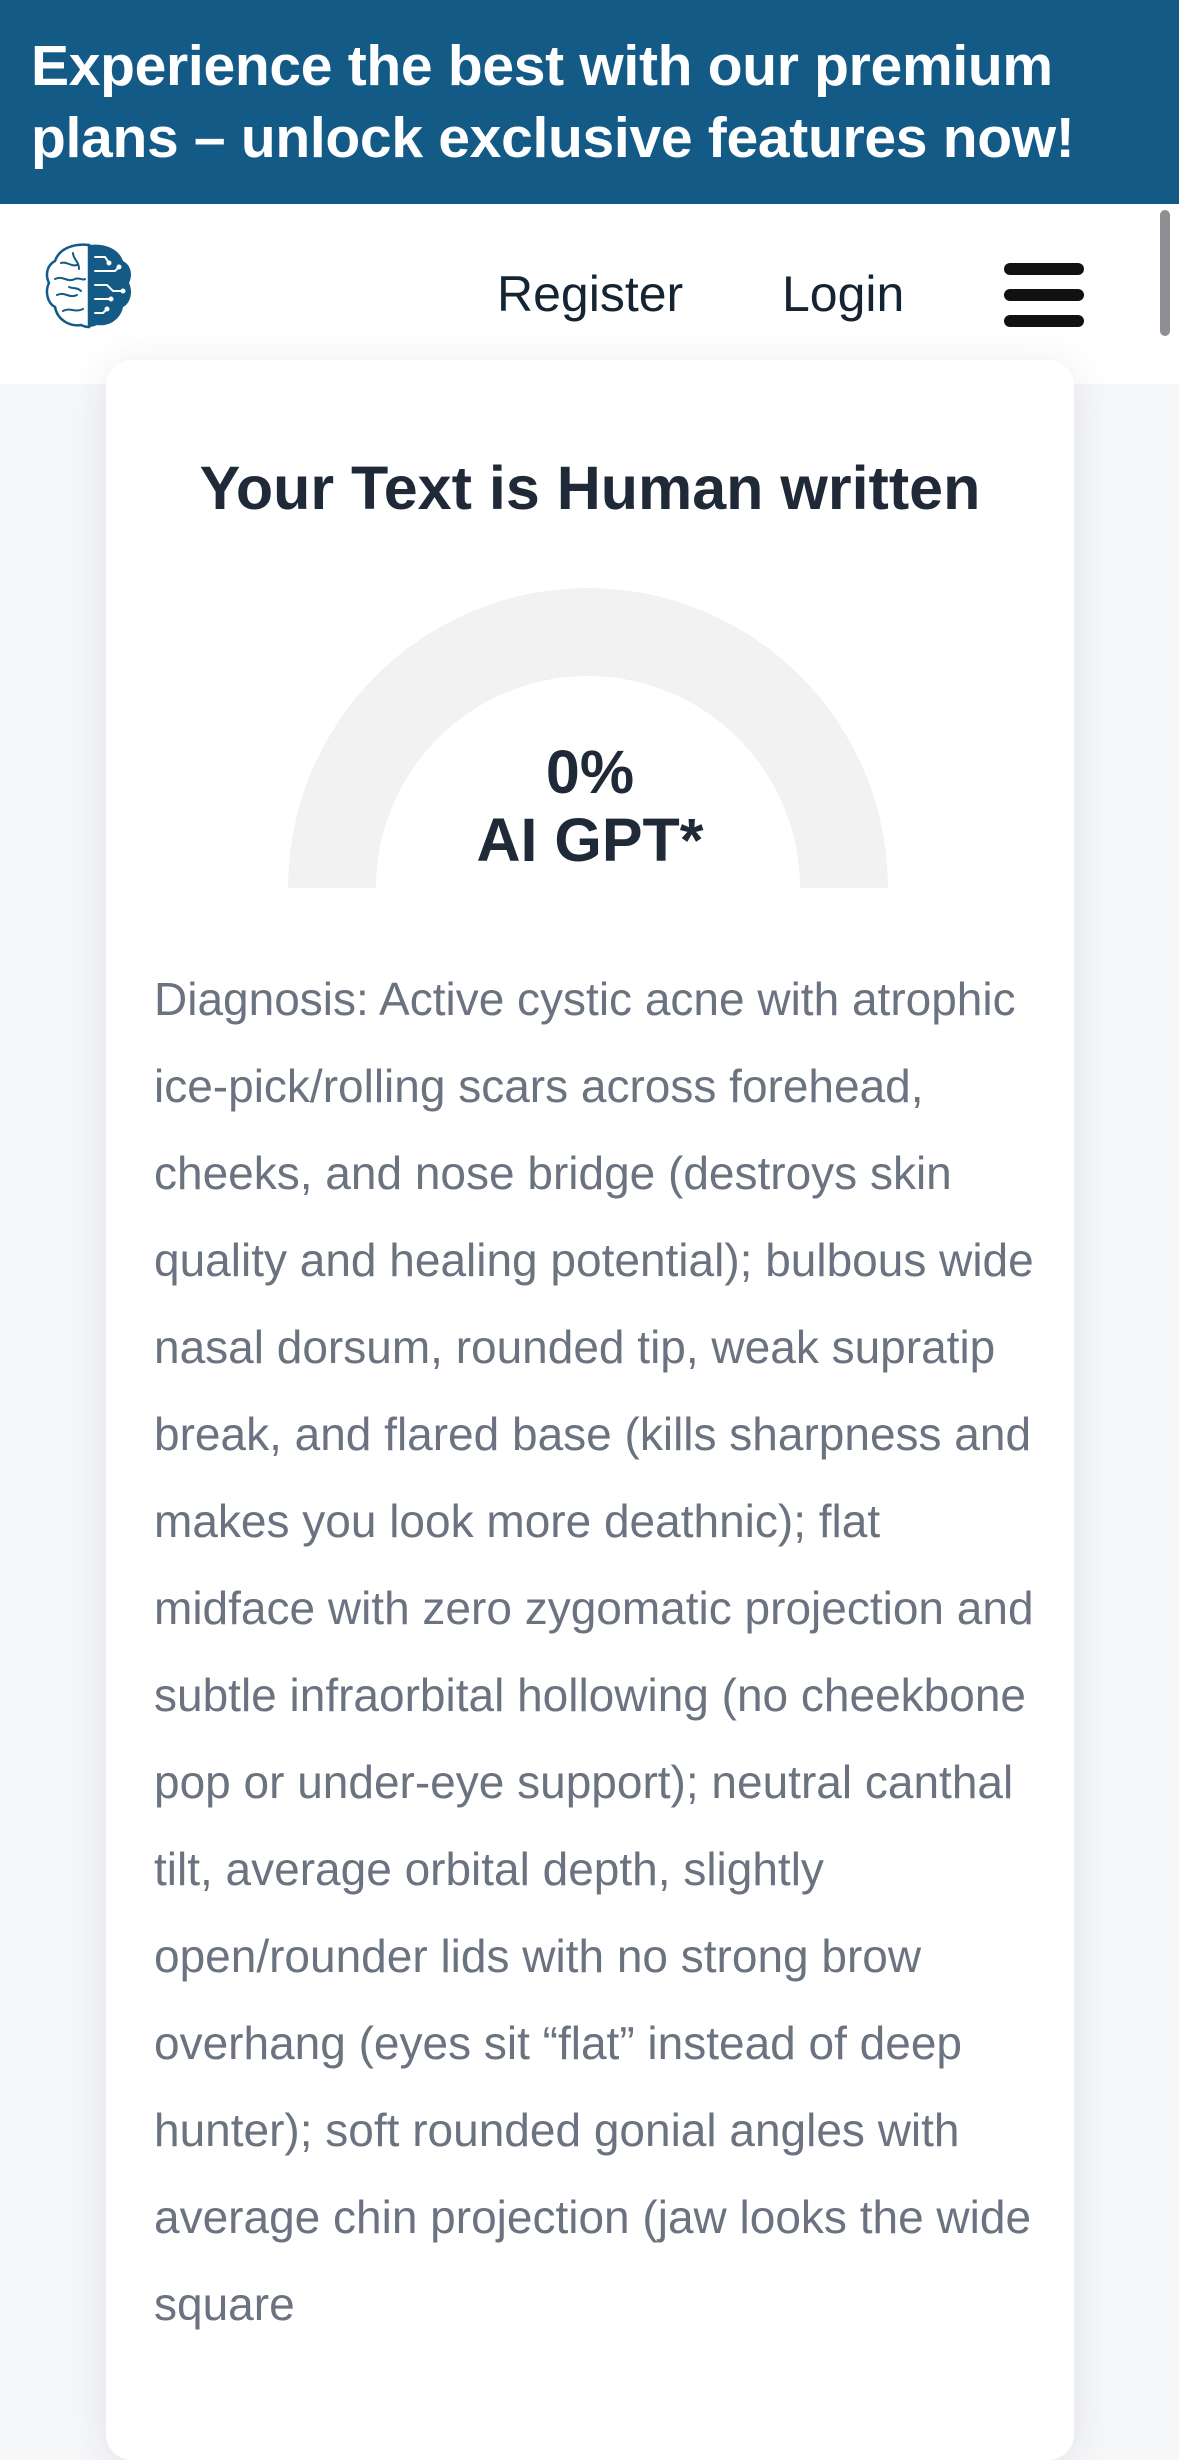  I want to click on top-navbar: Register Login, so click(589, 294).